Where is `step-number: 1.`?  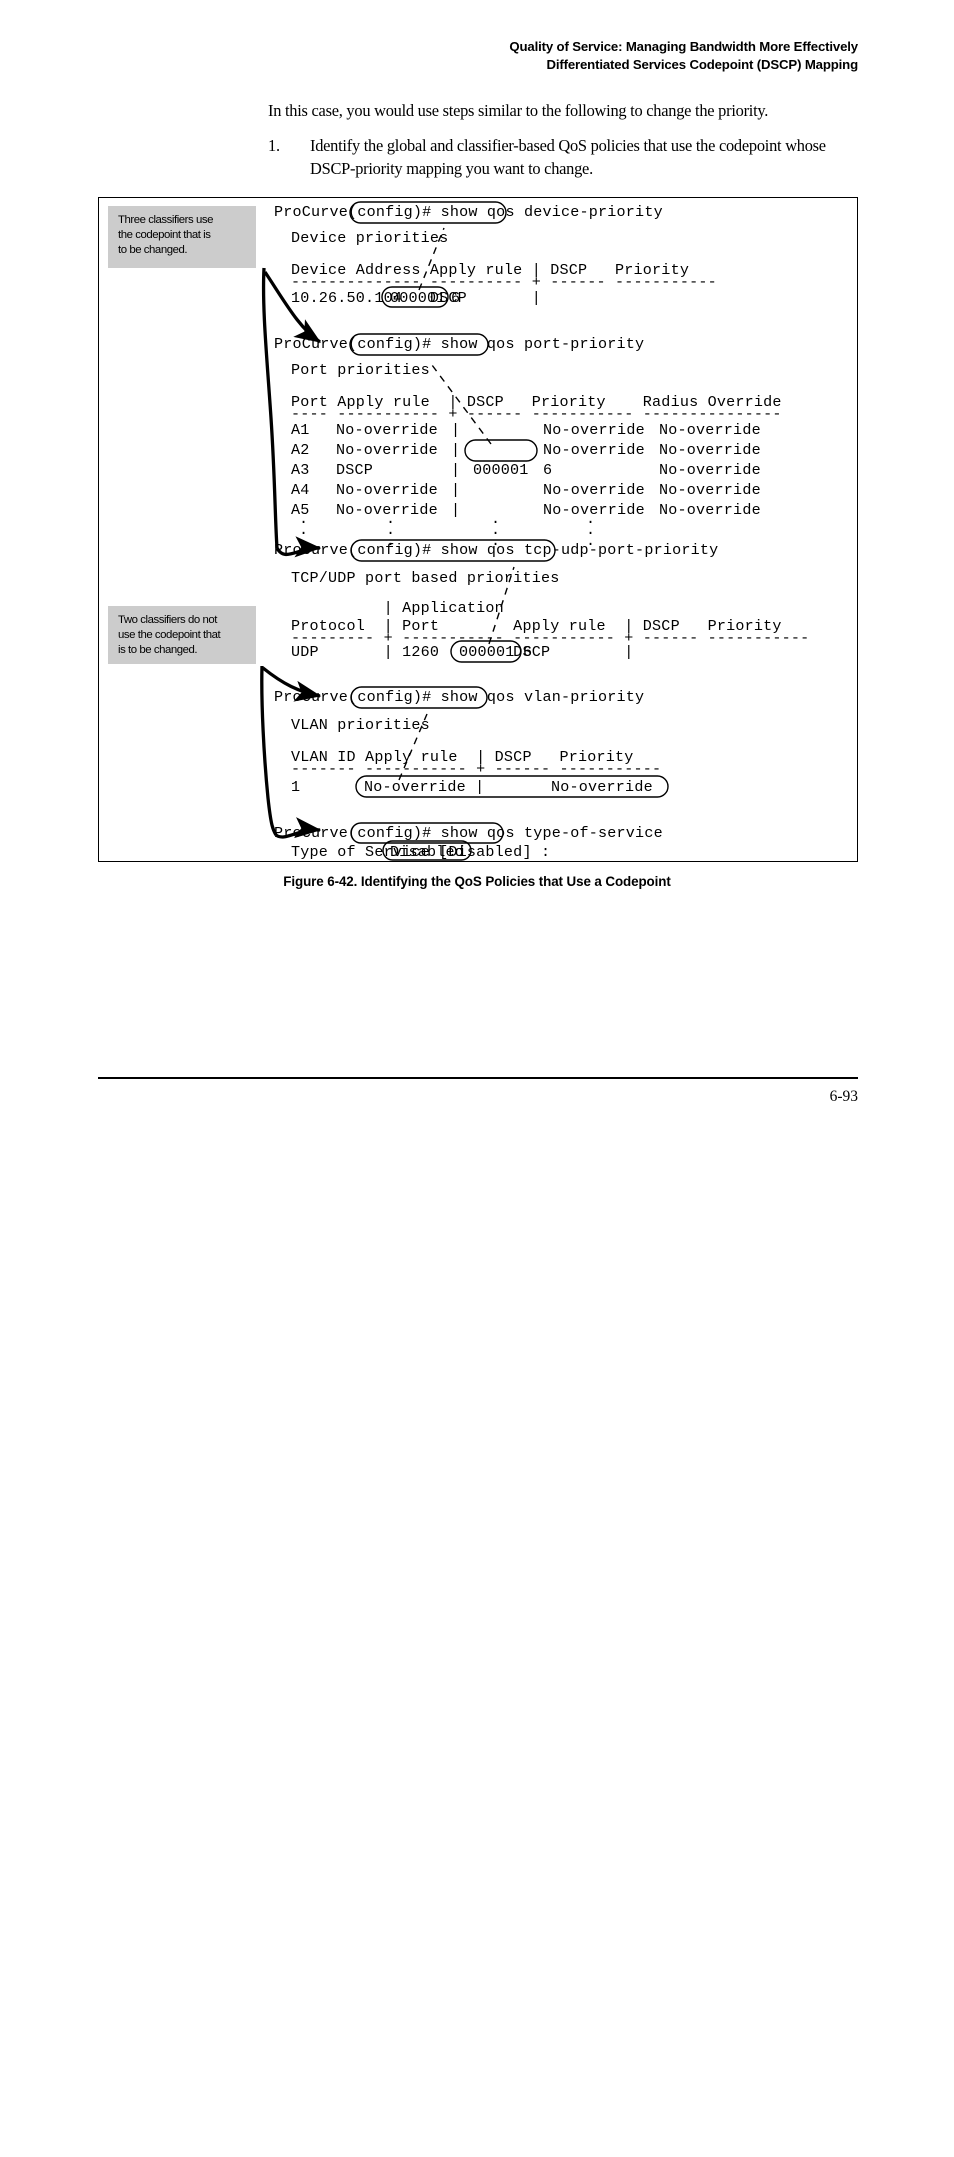 step-number: 1. is located at coordinates (274, 145).